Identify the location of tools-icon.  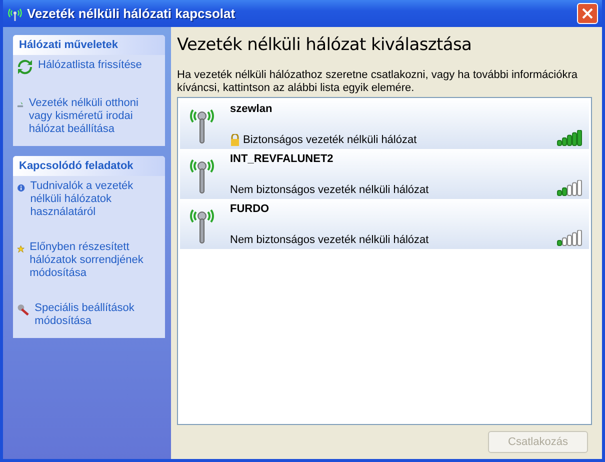
(23, 310).